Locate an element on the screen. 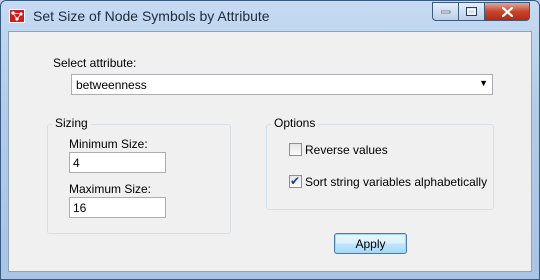  select-attribute-label: Select attribute: is located at coordinates (95, 63).